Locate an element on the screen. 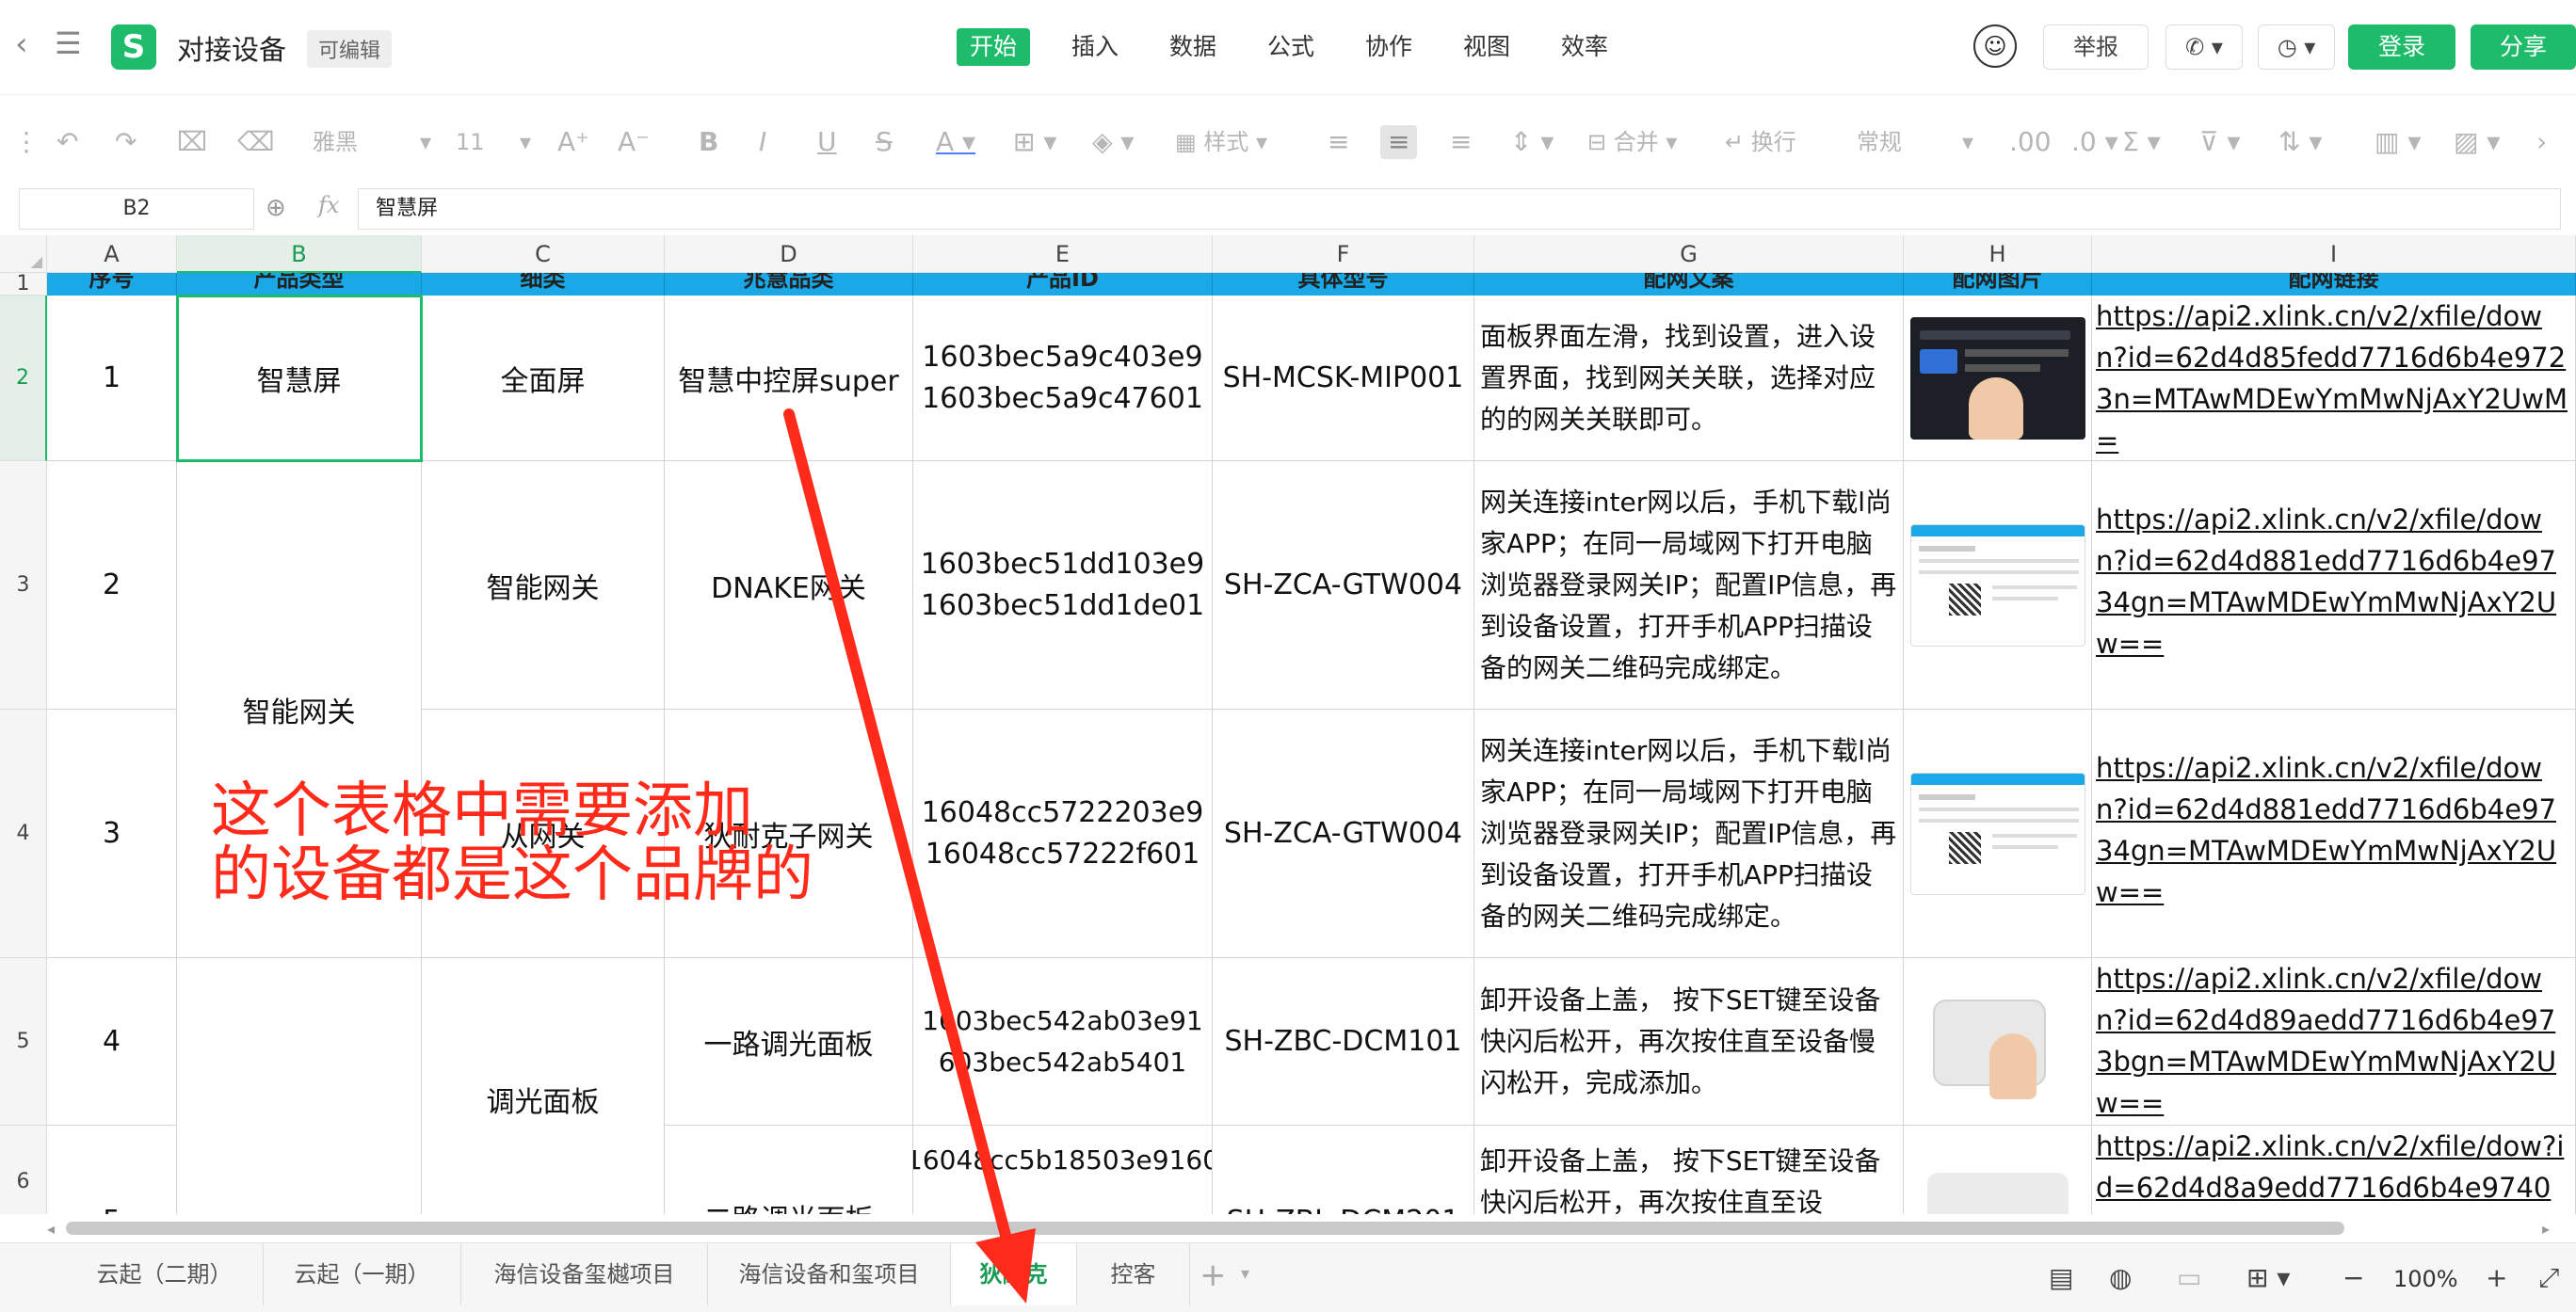 The height and width of the screenshot is (1312, 2576). login-button: 登录 is located at coordinates (2401, 47).